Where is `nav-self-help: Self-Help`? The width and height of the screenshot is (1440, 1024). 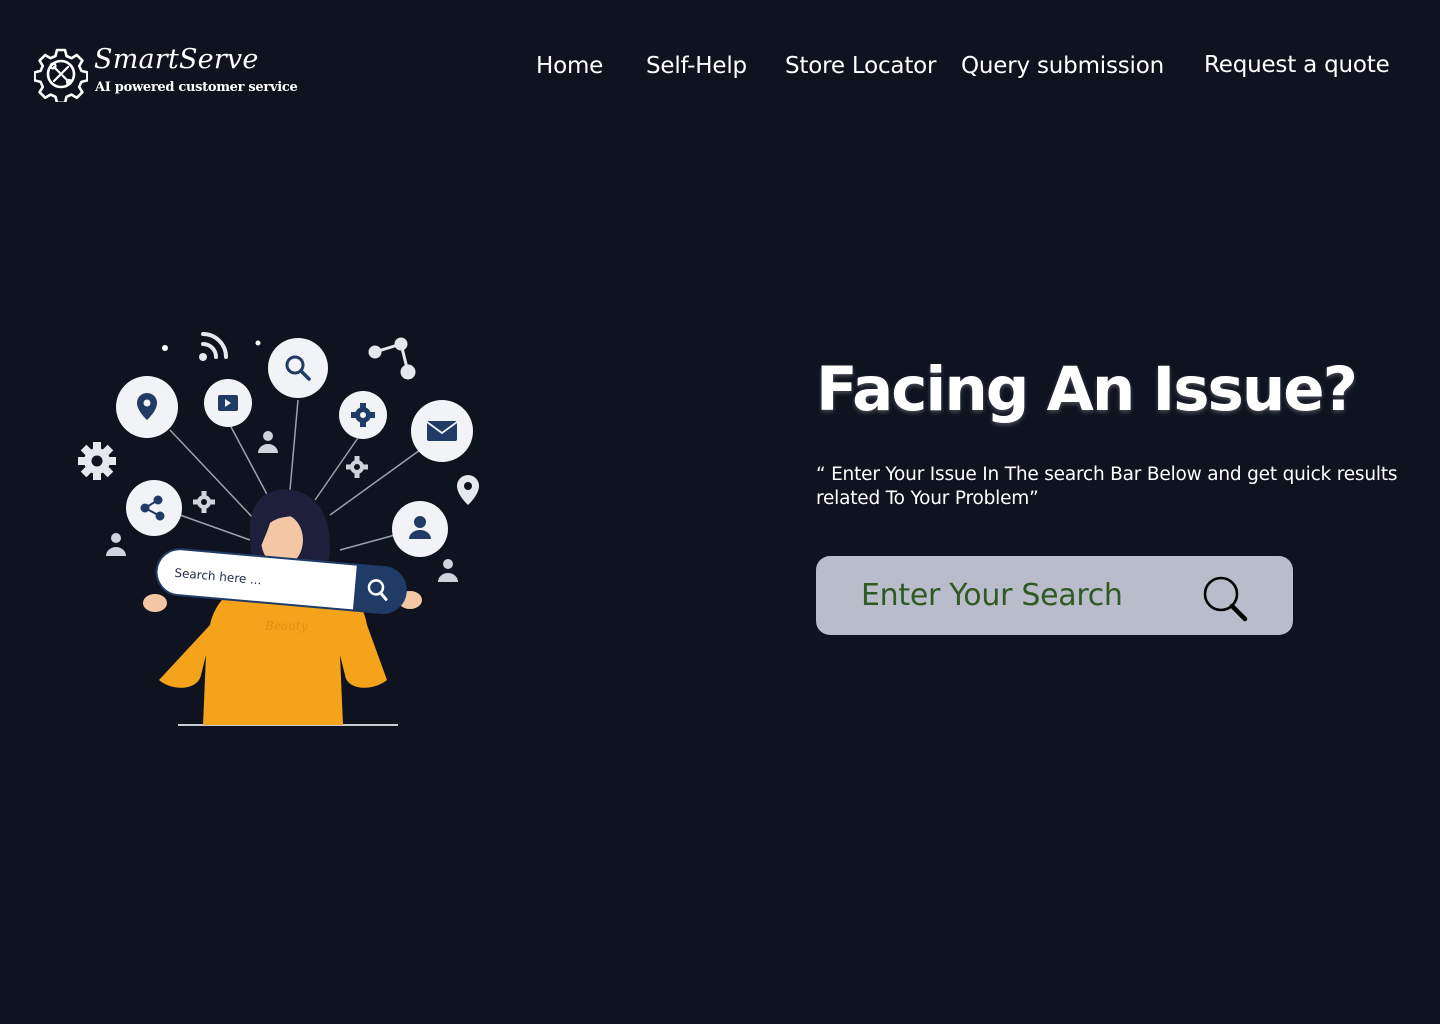
nav-self-help: Self-Help is located at coordinates (696, 66).